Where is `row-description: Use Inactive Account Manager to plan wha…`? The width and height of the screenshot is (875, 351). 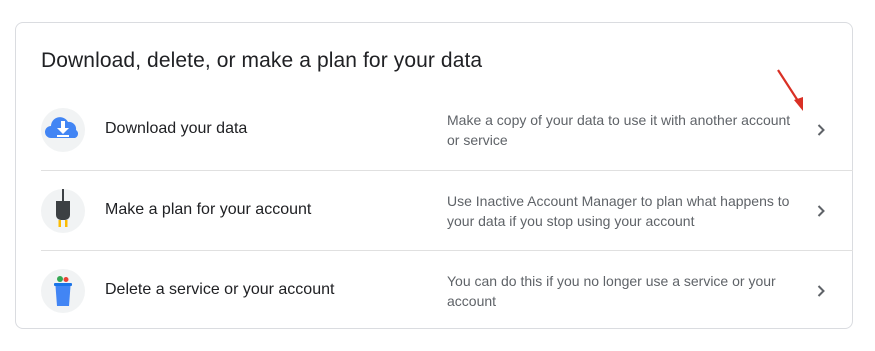
row-description: Use Inactive Account Manager to plan wha… is located at coordinates (618, 211).